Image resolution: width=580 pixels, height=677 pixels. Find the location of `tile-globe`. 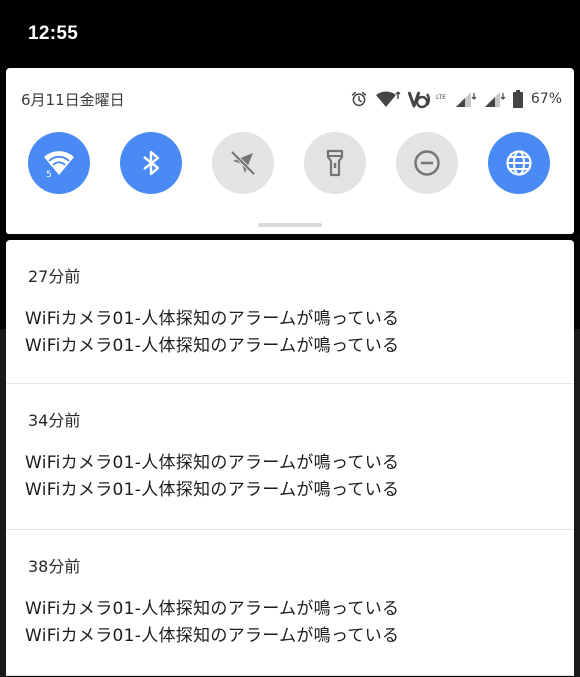

tile-globe is located at coordinates (519, 163).